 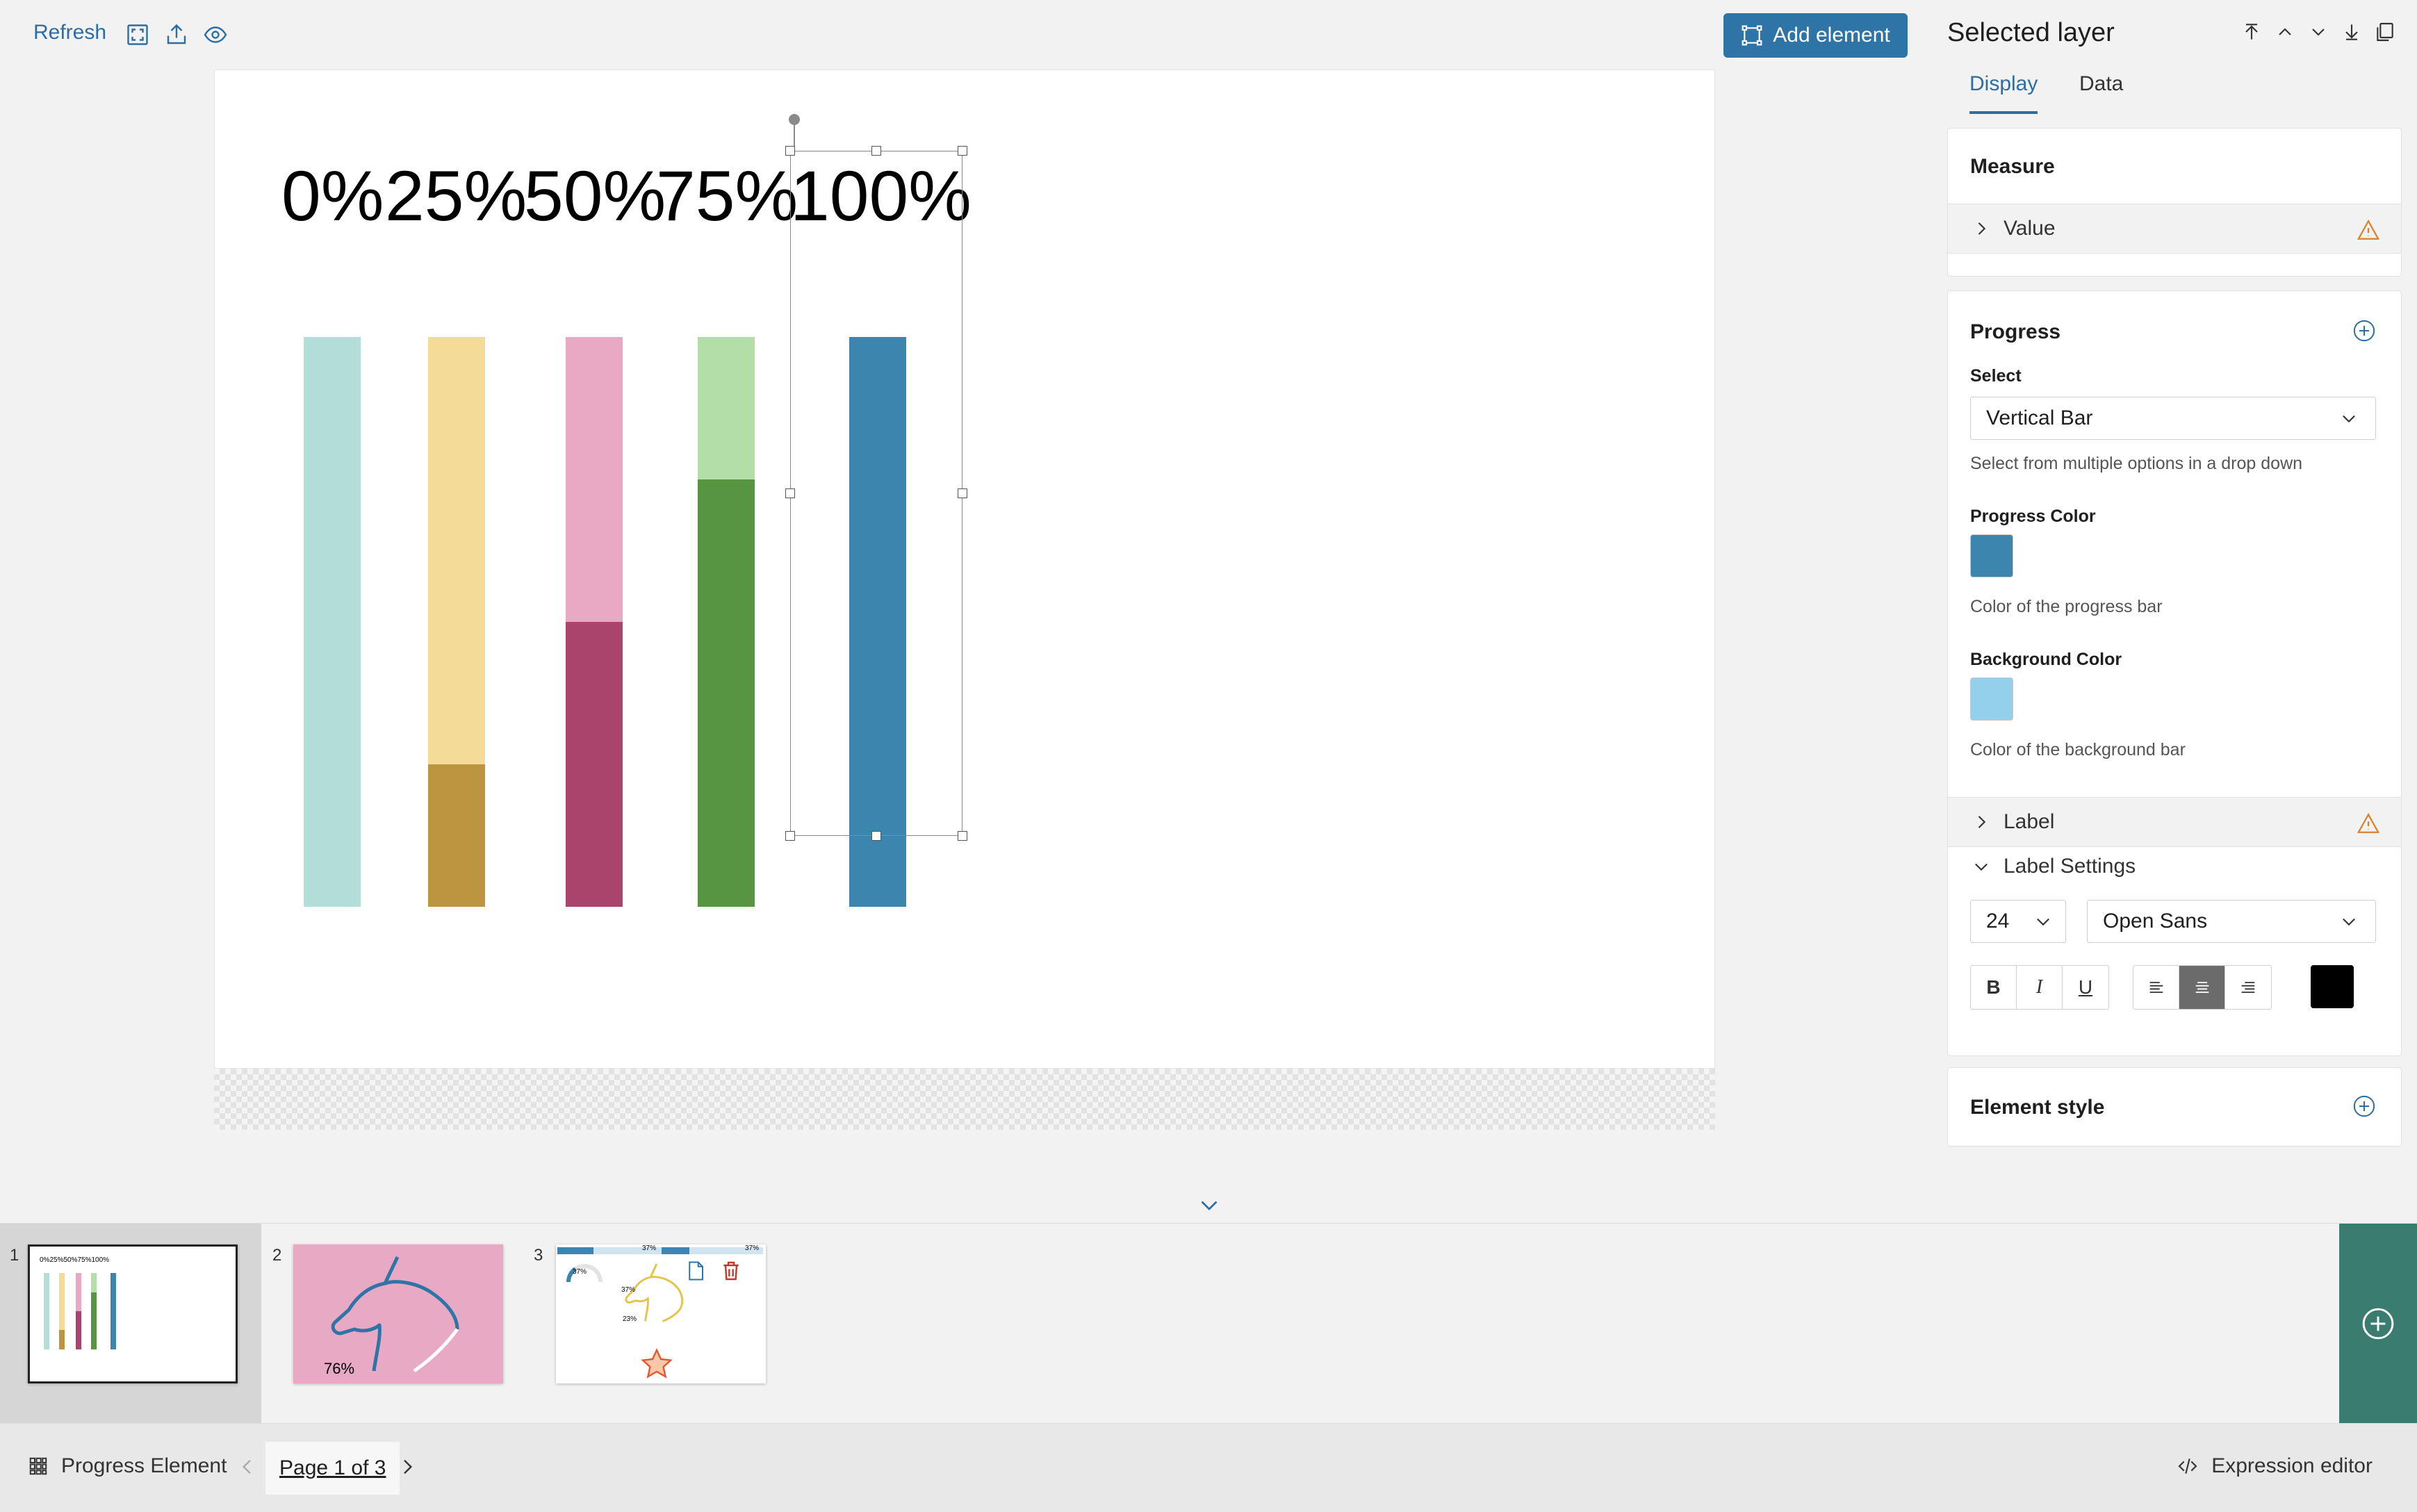 What do you see at coordinates (137, 34) in the screenshot?
I see `fit-screen-icon` at bounding box center [137, 34].